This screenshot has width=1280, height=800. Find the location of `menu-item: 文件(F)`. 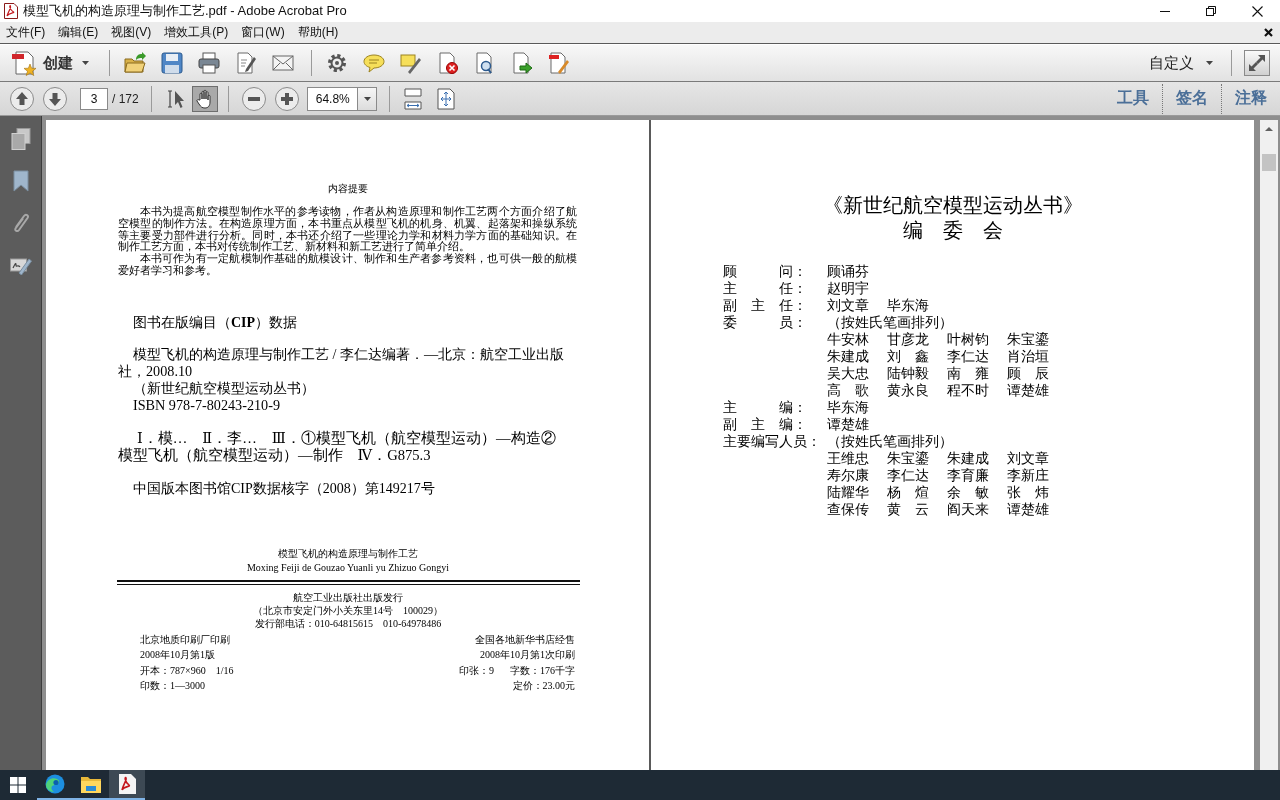

menu-item: 文件(F) is located at coordinates (26, 32).